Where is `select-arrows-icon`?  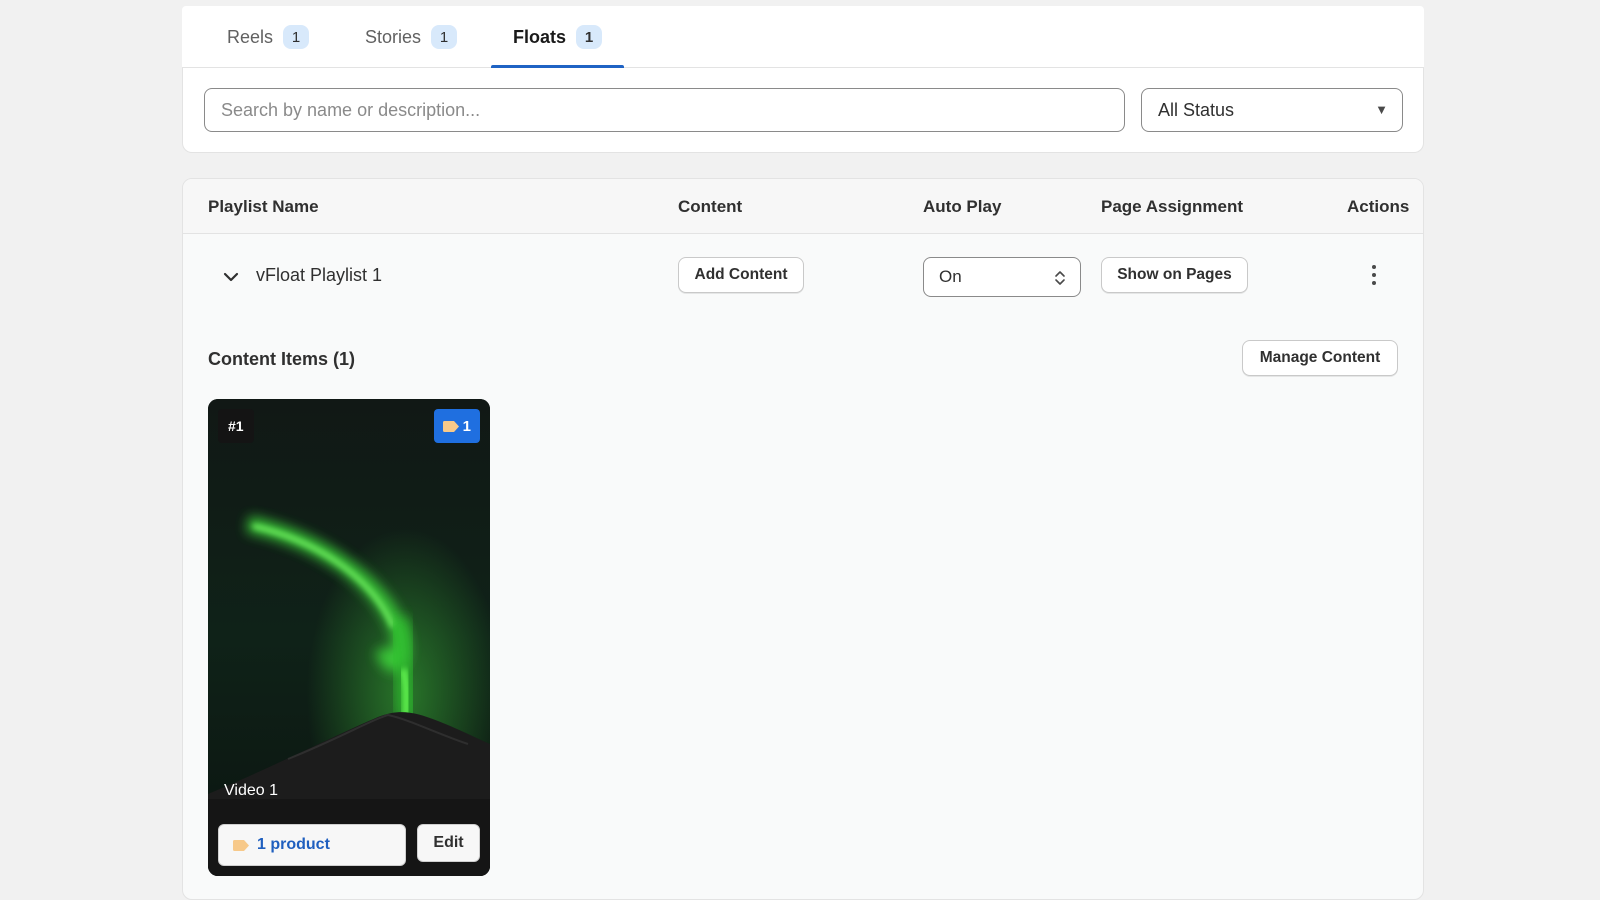
select-arrows-icon is located at coordinates (1060, 278).